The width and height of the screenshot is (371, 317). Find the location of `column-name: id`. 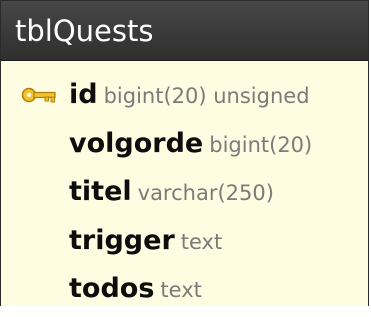

column-name: id is located at coordinates (83, 94).